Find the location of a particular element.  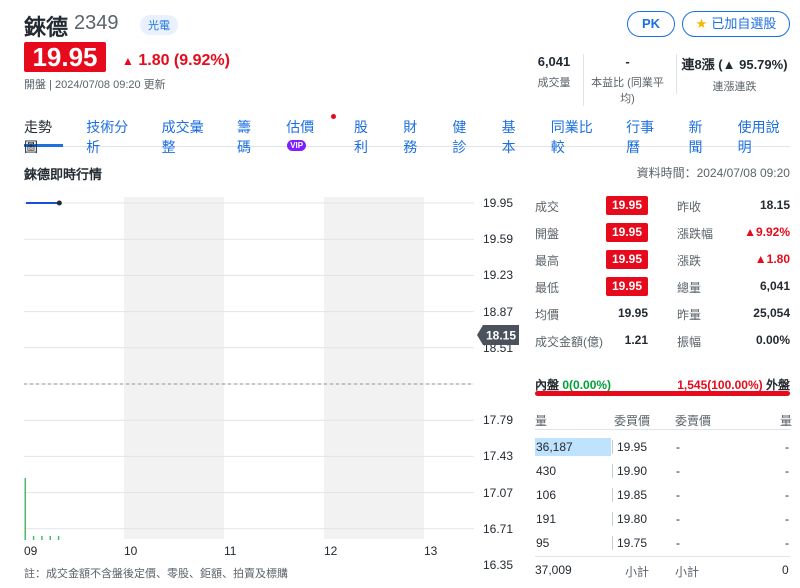

quote-label: 振幅 is located at coordinates (689, 342).